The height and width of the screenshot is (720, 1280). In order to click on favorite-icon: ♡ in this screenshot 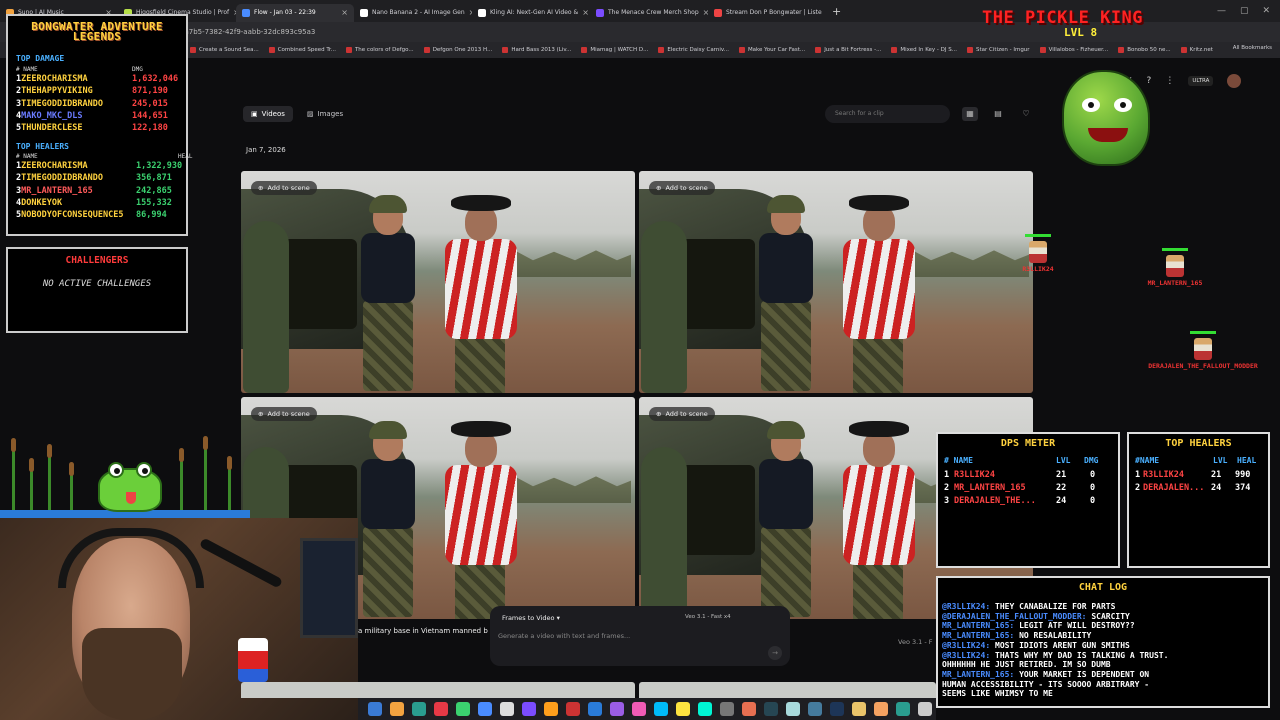, I will do `click(1026, 114)`.